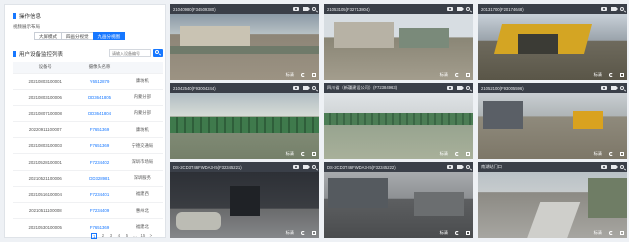  I want to click on table-row: 20210516100004 F7234401 福建西, so click(88, 194).